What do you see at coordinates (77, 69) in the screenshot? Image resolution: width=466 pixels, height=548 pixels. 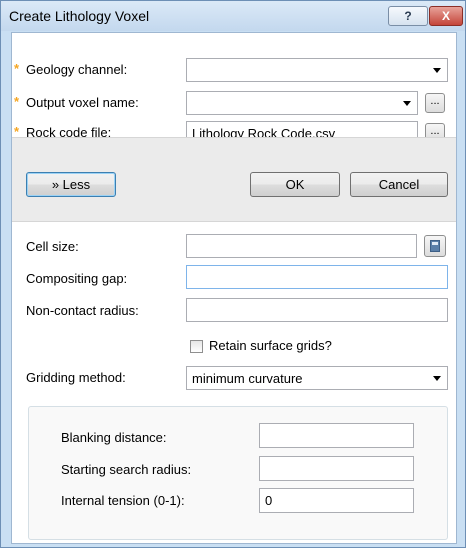 I see `geology-channel-label: Geology channel:` at bounding box center [77, 69].